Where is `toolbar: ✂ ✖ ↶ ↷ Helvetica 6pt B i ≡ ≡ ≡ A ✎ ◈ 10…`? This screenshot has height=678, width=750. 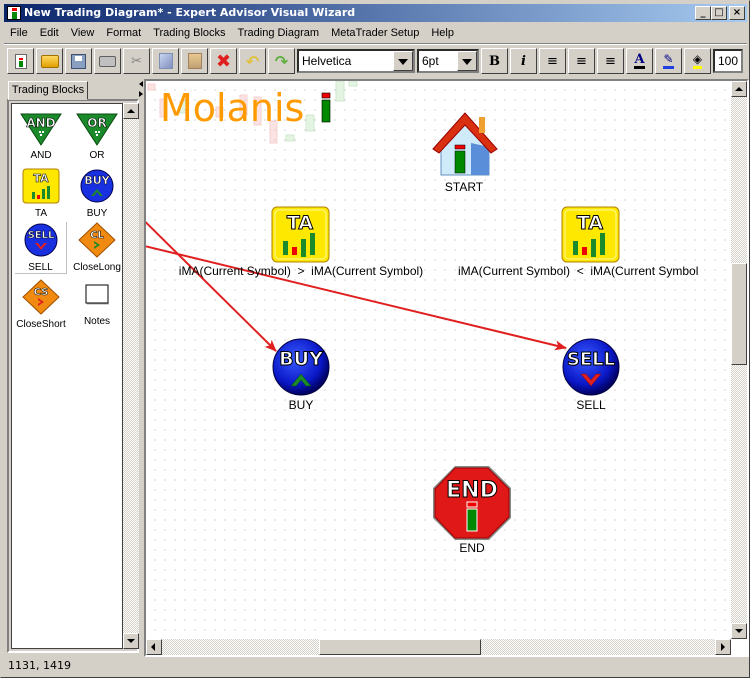
toolbar: ✂ ✖ ↶ ↷ Helvetica 6pt B i ≡ ≡ ≡ A ✎ ◈ 10… is located at coordinates (376, 61).